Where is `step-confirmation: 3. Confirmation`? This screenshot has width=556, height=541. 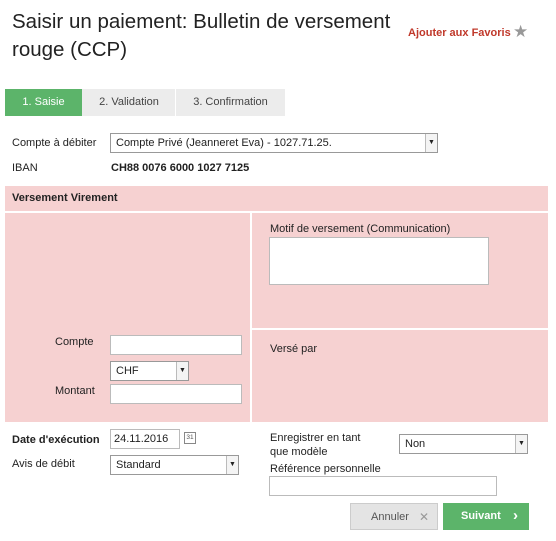
step-confirmation: 3. Confirmation is located at coordinates (230, 102).